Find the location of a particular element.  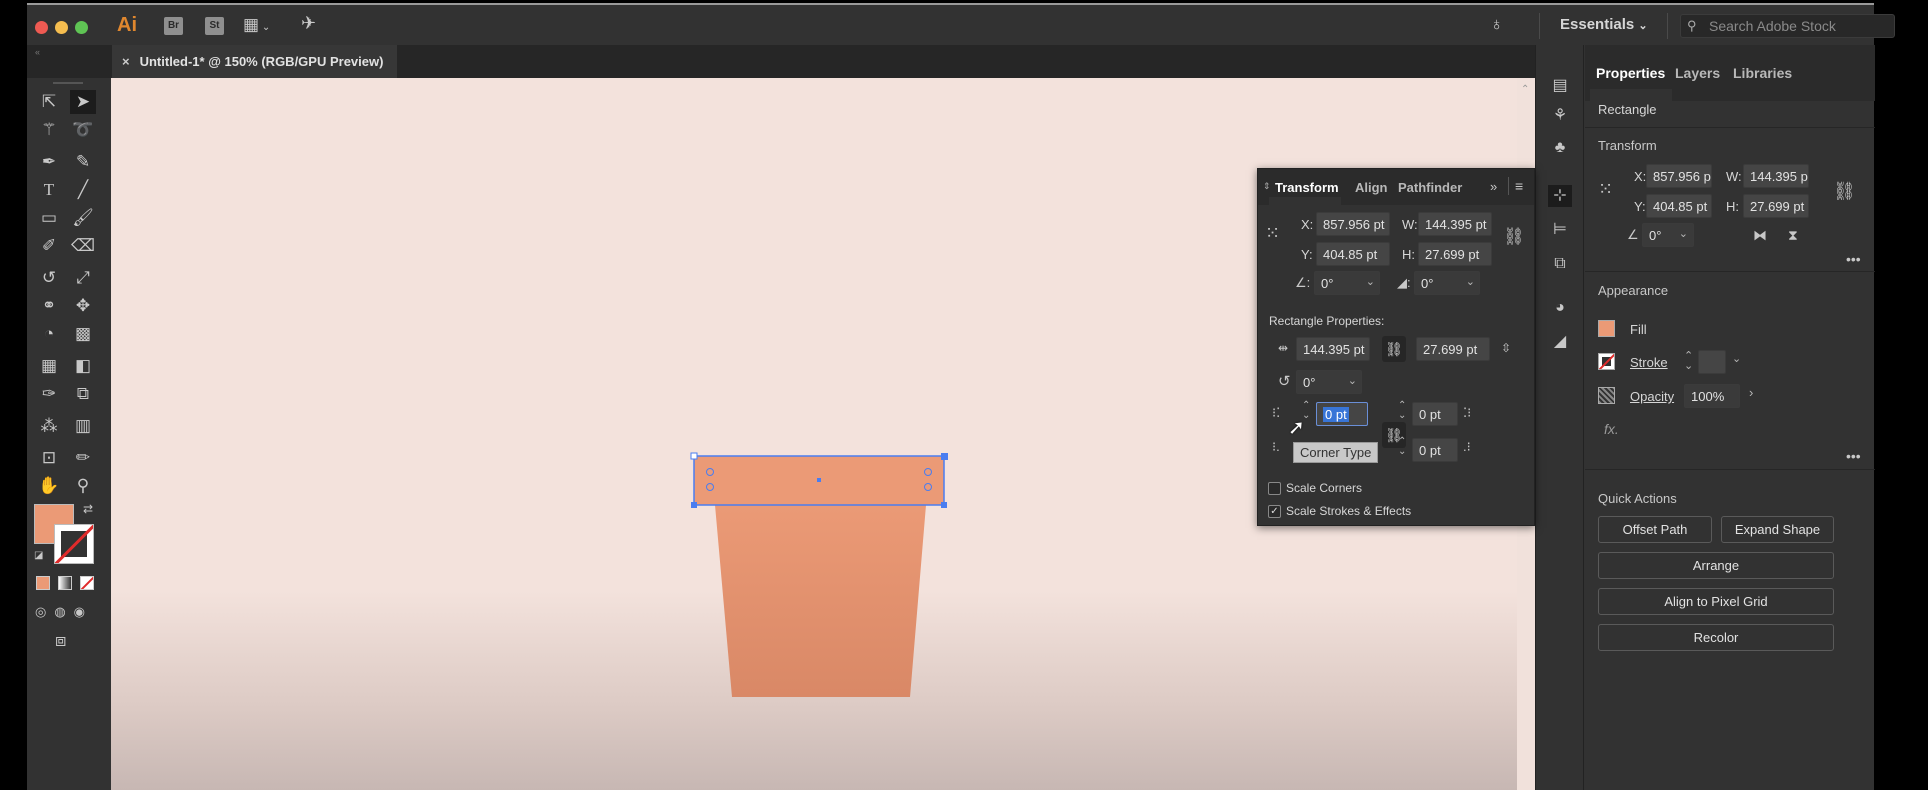

brushes-panel-icon: ⚘ is located at coordinates (1560, 116).